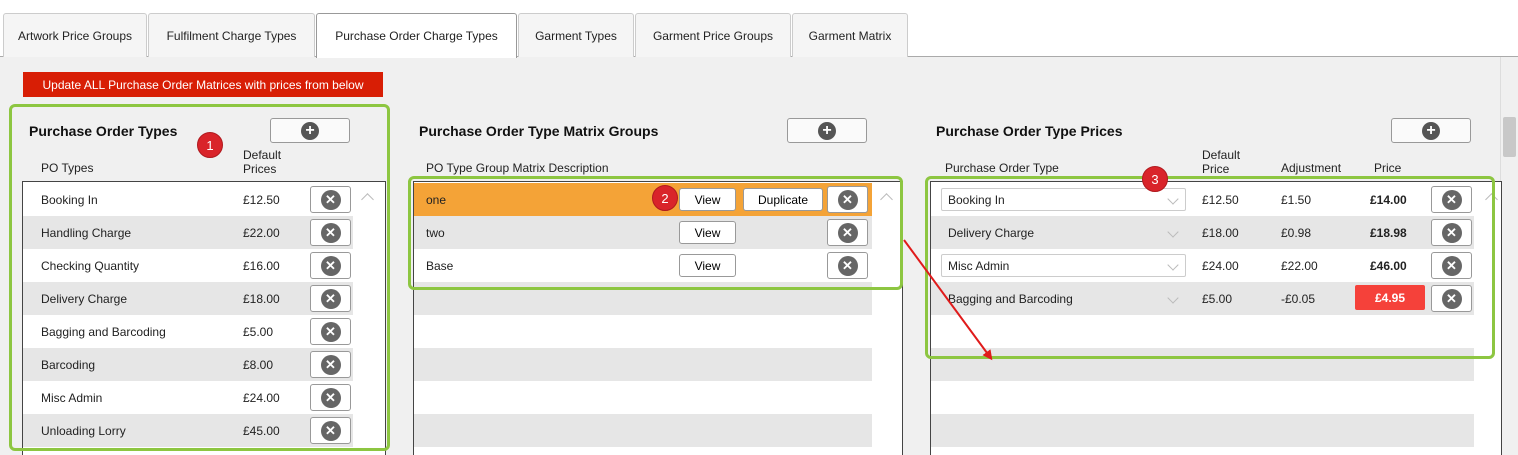  I want to click on annotation-arrow, so click(948, 300).